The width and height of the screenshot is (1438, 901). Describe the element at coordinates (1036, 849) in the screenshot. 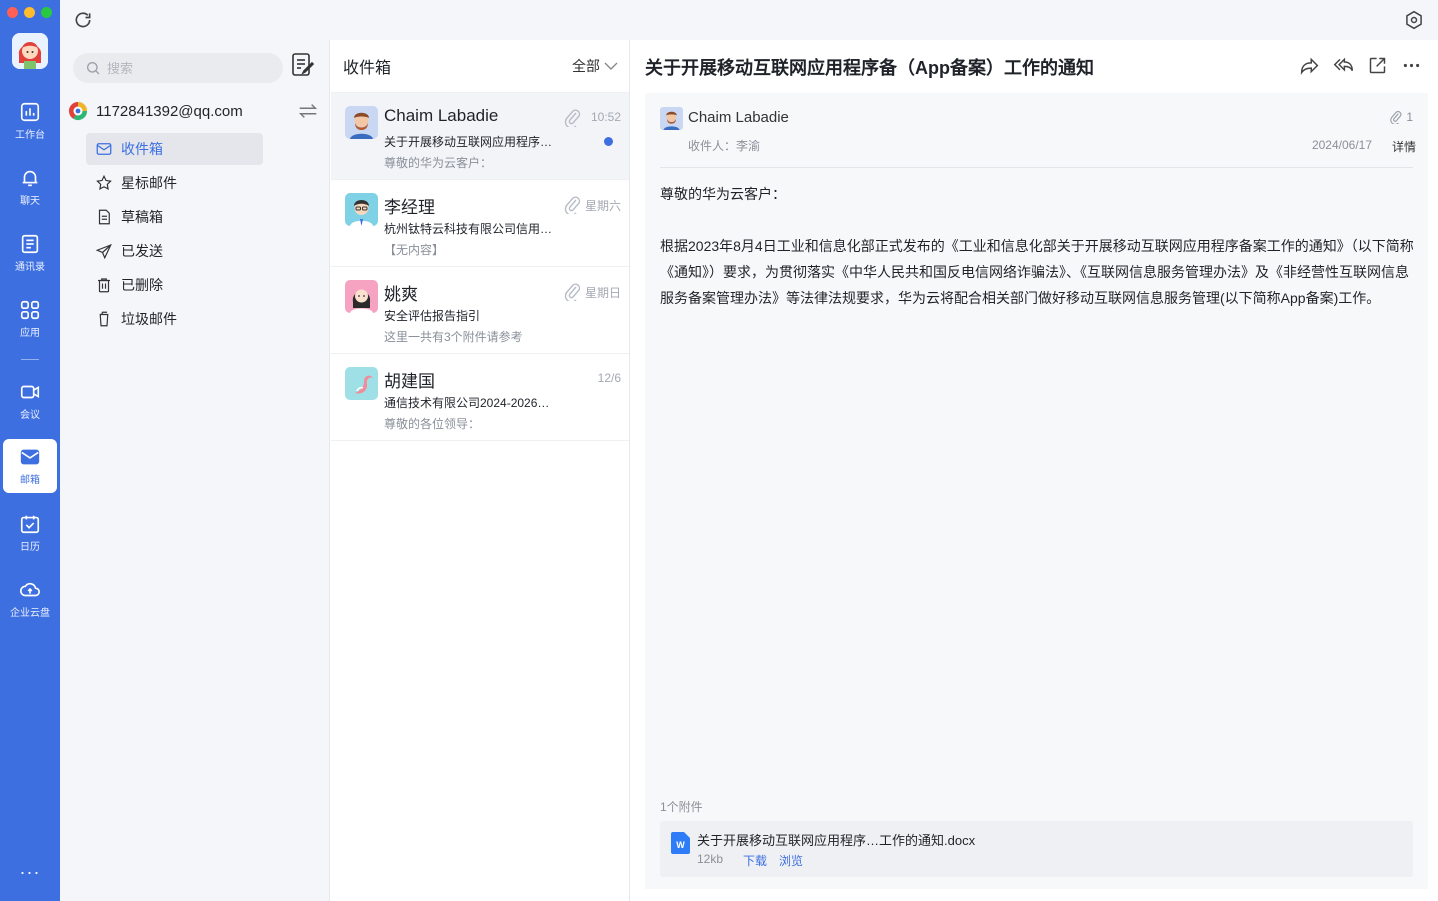

I see `attachment-card: W 关于开展移动互联网应用程序…工作的通知.docx 12kb 下载 浏览` at that location.